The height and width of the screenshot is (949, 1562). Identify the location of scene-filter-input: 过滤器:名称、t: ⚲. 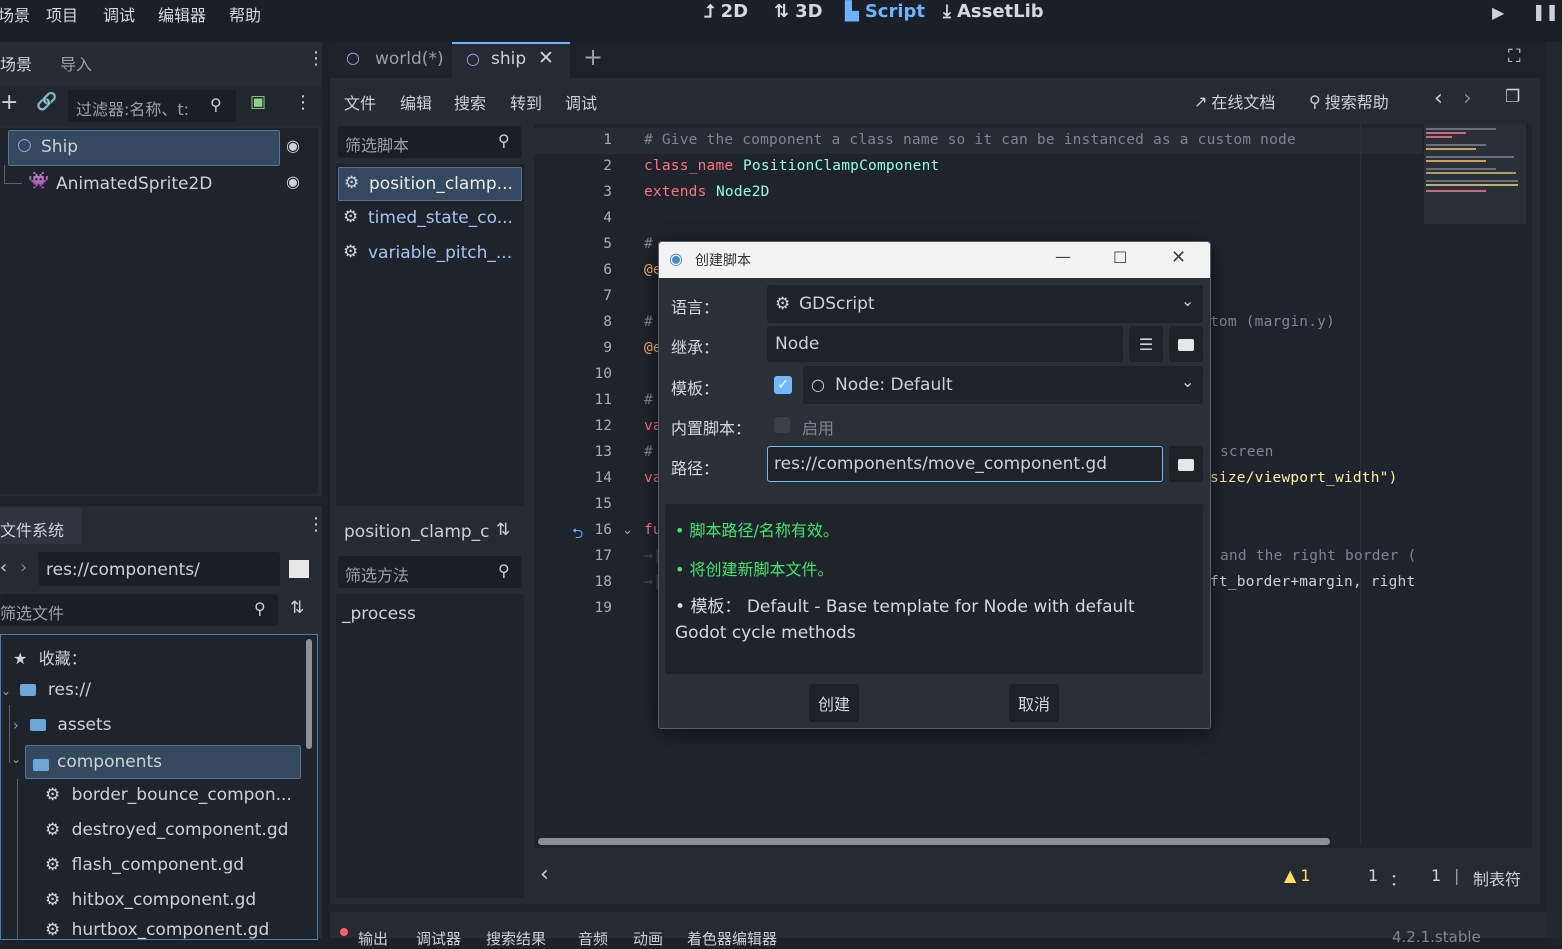
(152, 106).